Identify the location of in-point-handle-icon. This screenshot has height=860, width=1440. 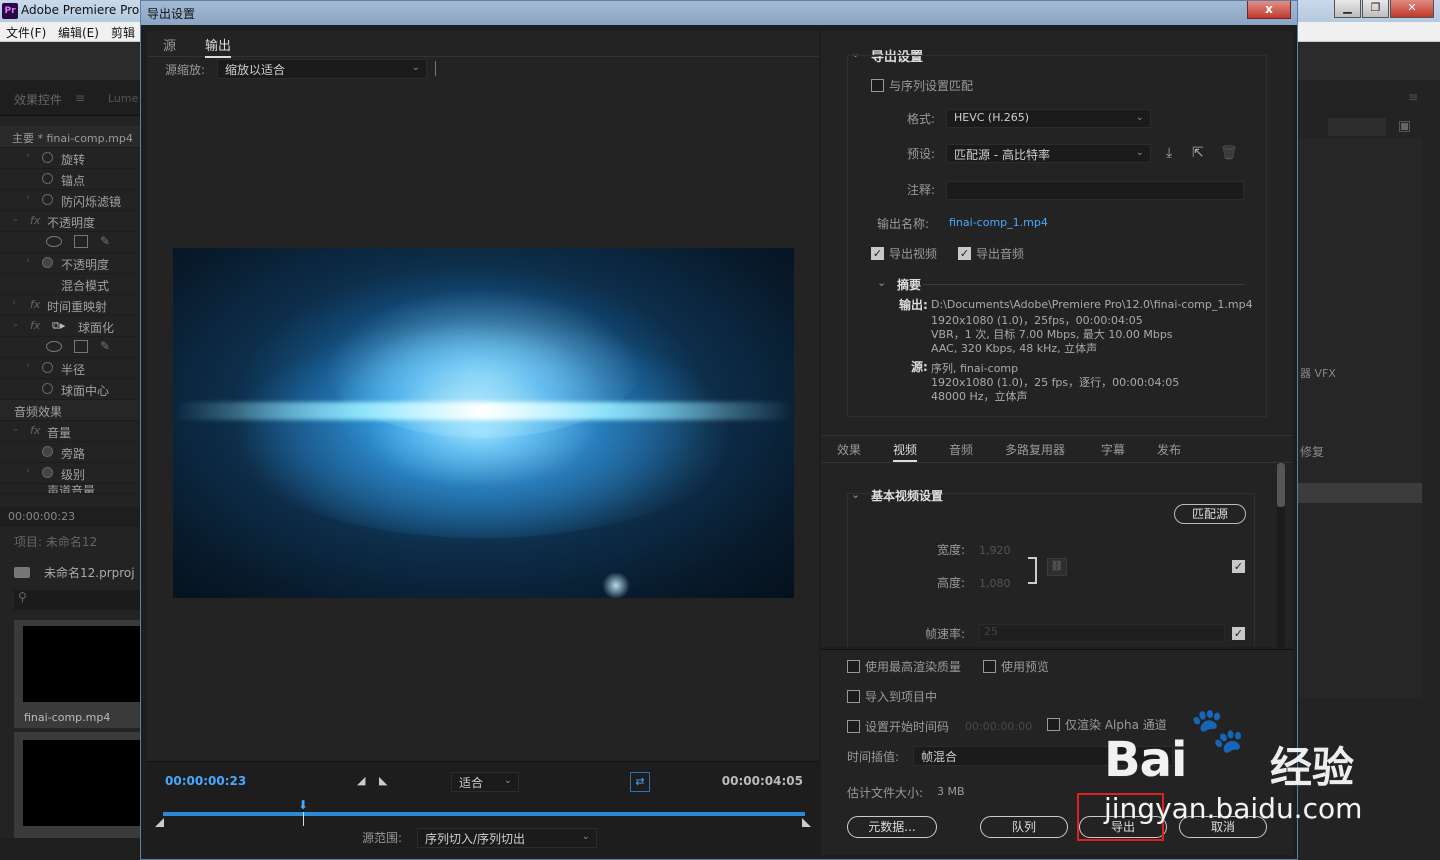
(159, 822).